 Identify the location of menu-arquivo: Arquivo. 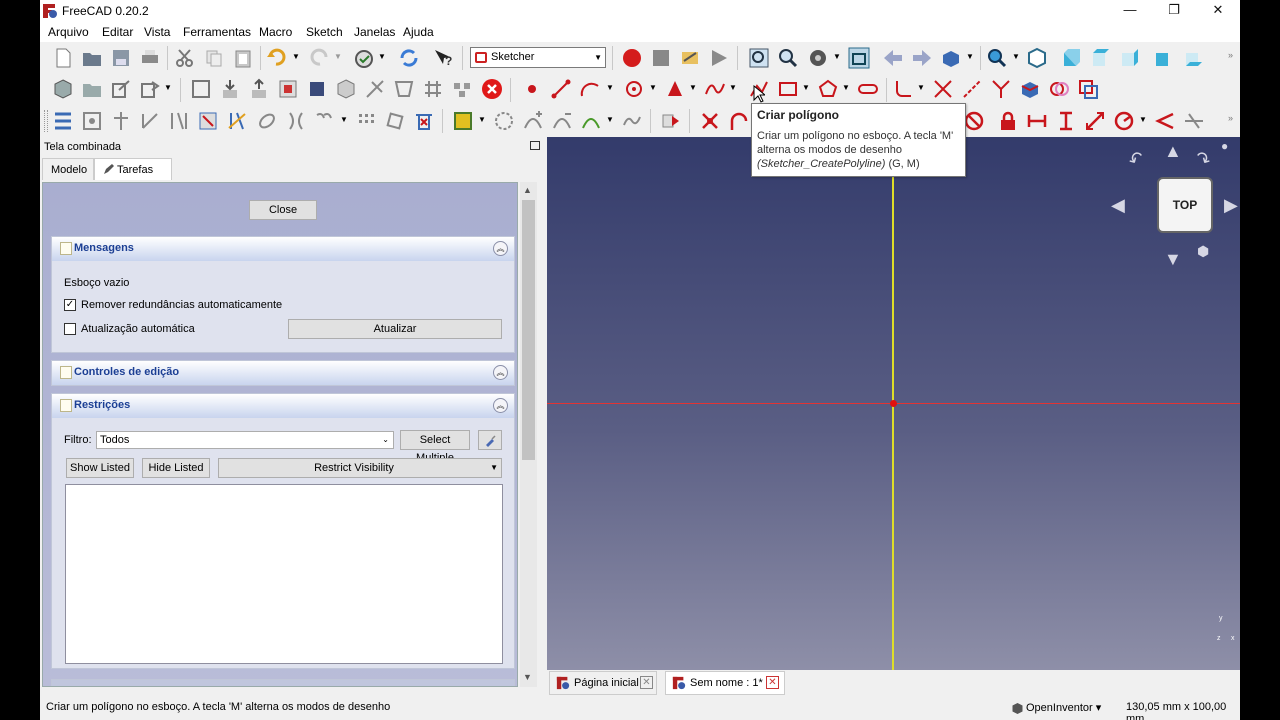
(68, 32).